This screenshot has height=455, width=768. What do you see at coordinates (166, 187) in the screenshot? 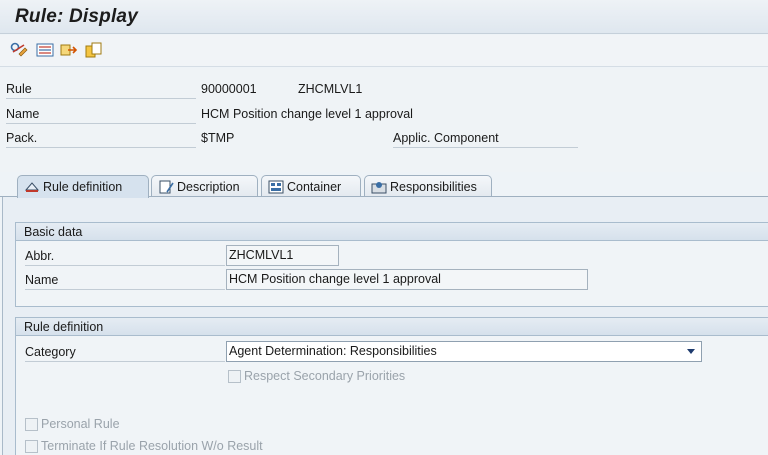
I see `description-icon` at bounding box center [166, 187].